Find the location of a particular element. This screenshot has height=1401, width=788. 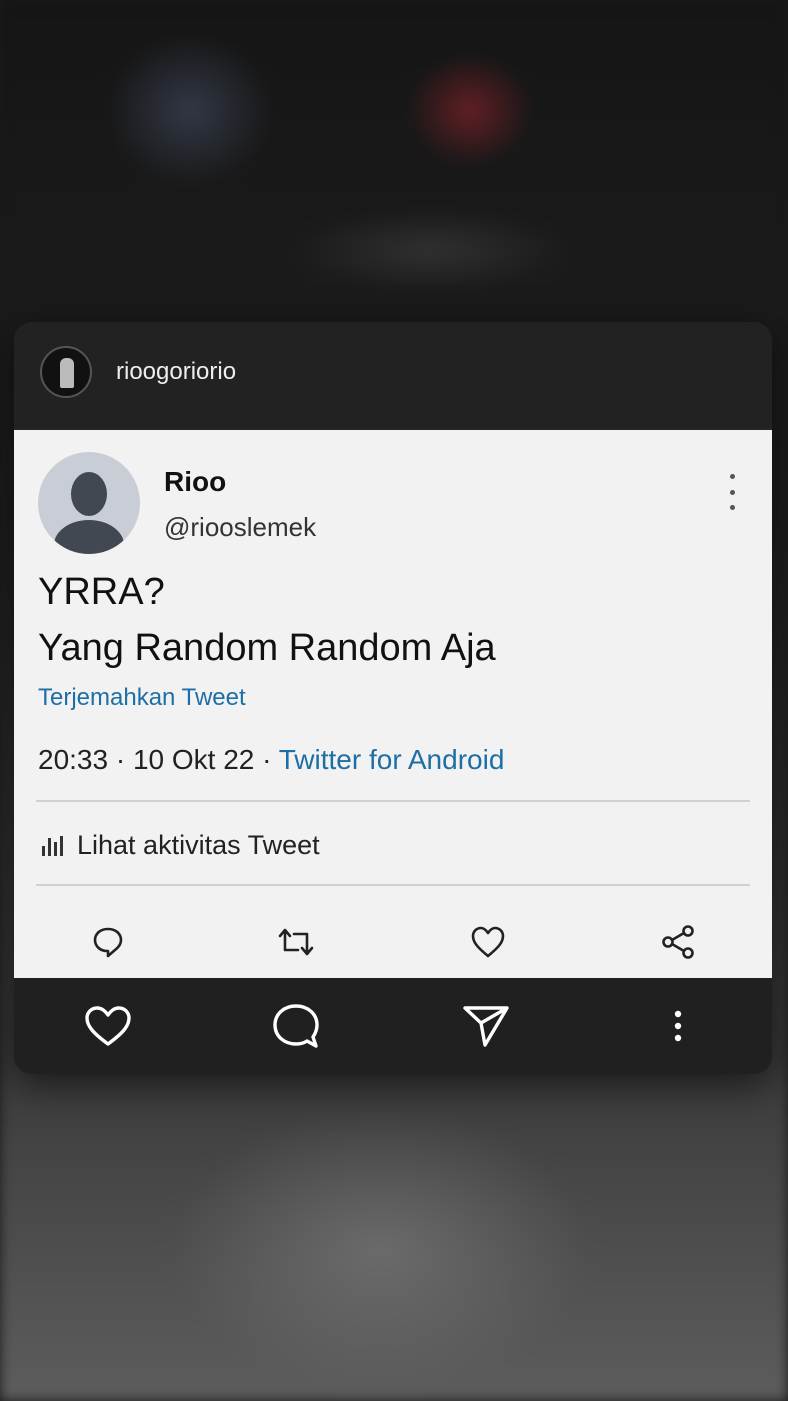

heart-icon is located at coordinates (108, 1026).